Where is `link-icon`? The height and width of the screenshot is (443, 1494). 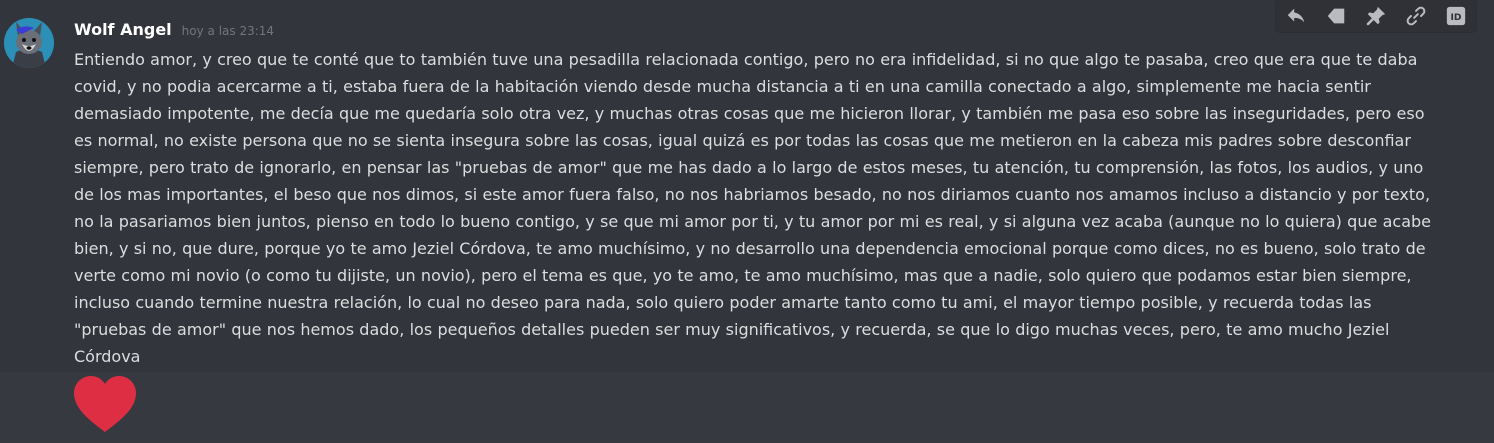
link-icon is located at coordinates (1416, 16).